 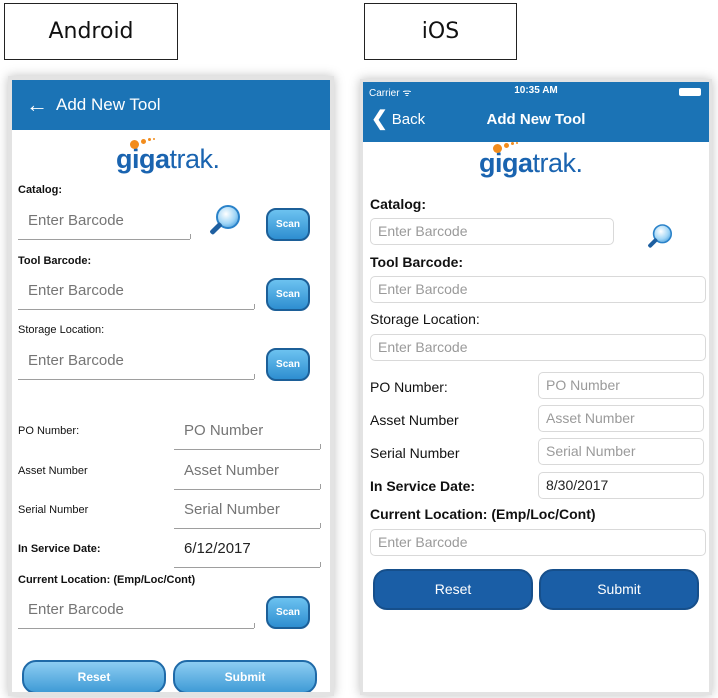 What do you see at coordinates (108, 104) in the screenshot?
I see `android-page-title: Add New Tool` at bounding box center [108, 104].